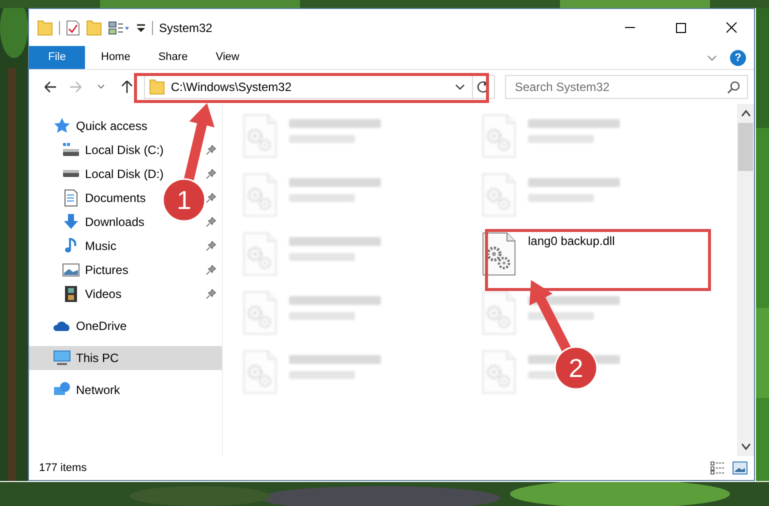 The image size is (769, 506). What do you see at coordinates (86, 358) in the screenshot?
I see `sidebar-item: This PC` at bounding box center [86, 358].